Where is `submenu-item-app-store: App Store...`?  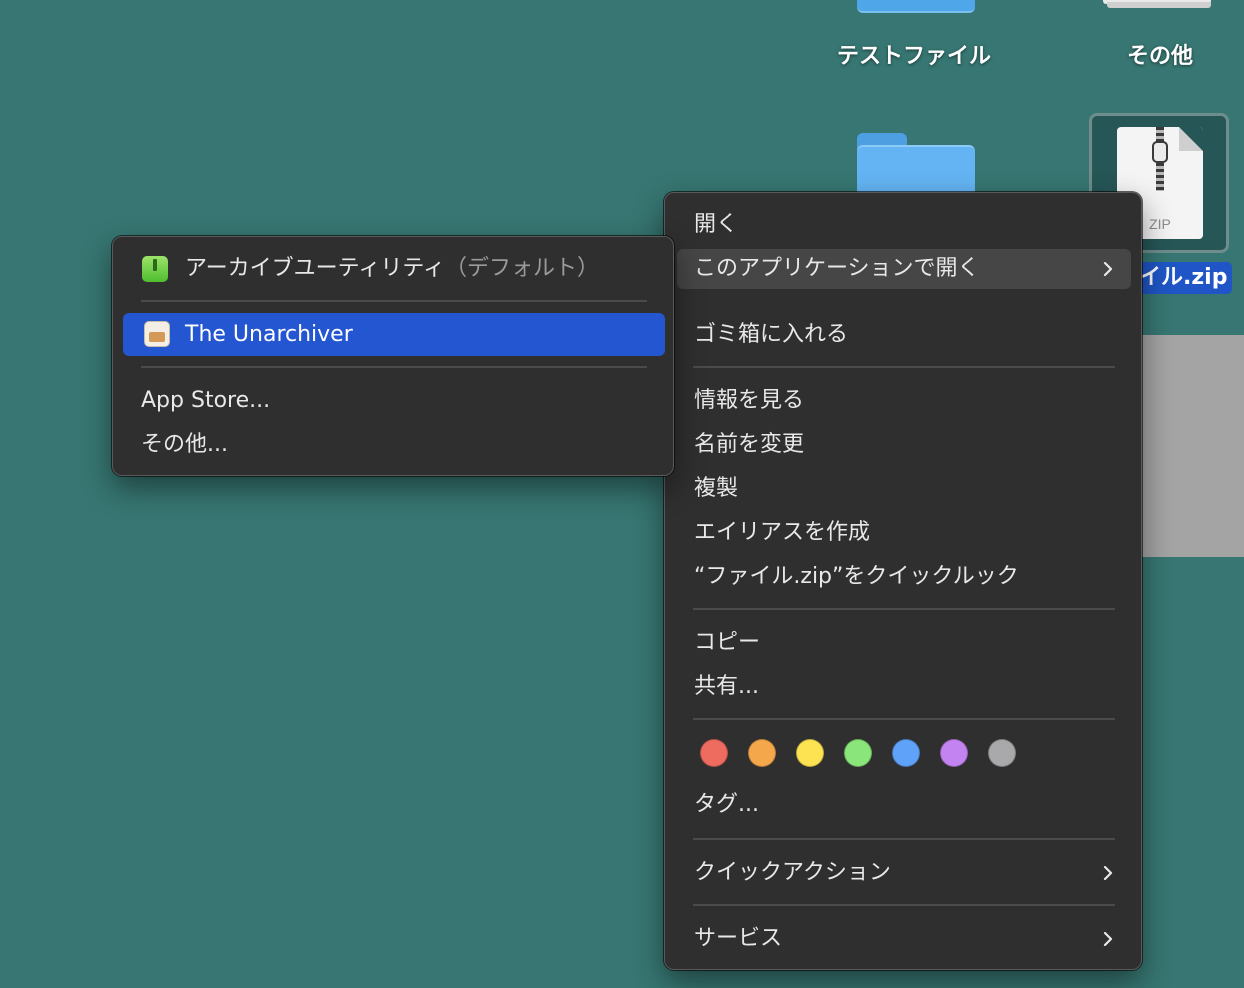
submenu-item-app-store: App Store... is located at coordinates (393, 401).